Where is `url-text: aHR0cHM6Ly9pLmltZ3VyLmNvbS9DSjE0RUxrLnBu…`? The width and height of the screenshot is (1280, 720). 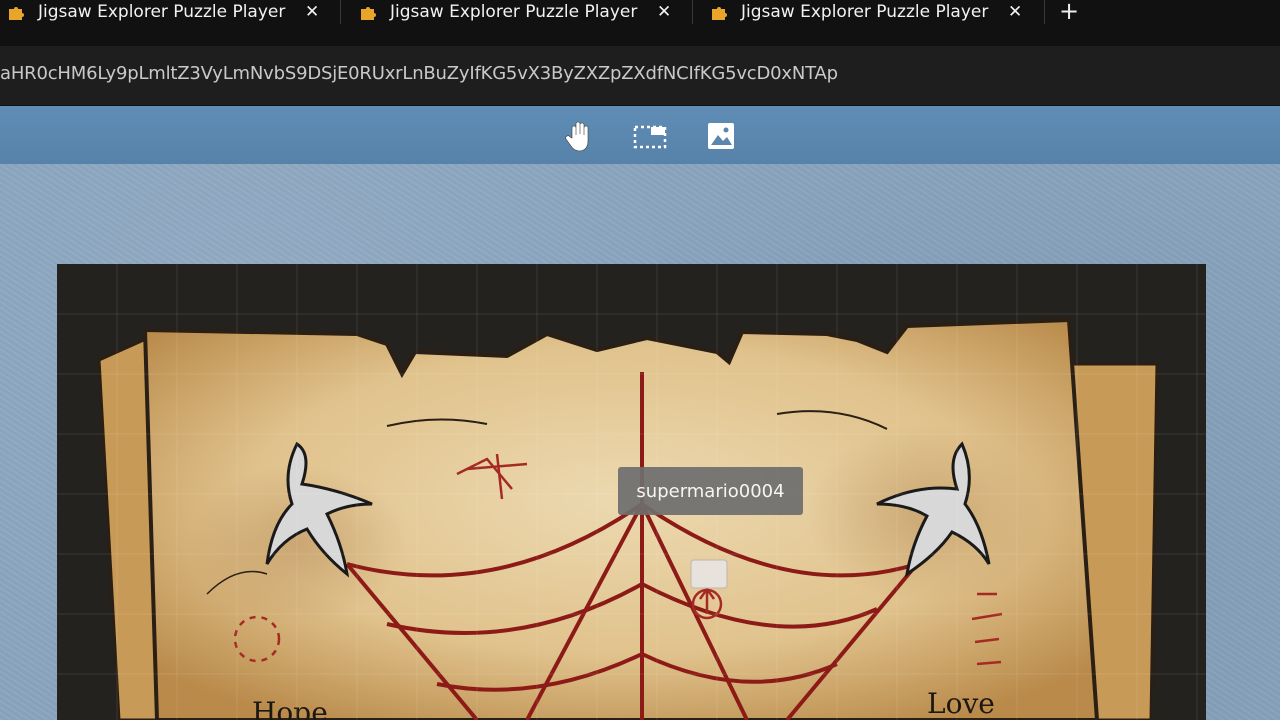 url-text: aHR0cHM6Ly9pLmltZ3VyLmNvbS9DSjE0RUxrLnBu… is located at coordinates (419, 73).